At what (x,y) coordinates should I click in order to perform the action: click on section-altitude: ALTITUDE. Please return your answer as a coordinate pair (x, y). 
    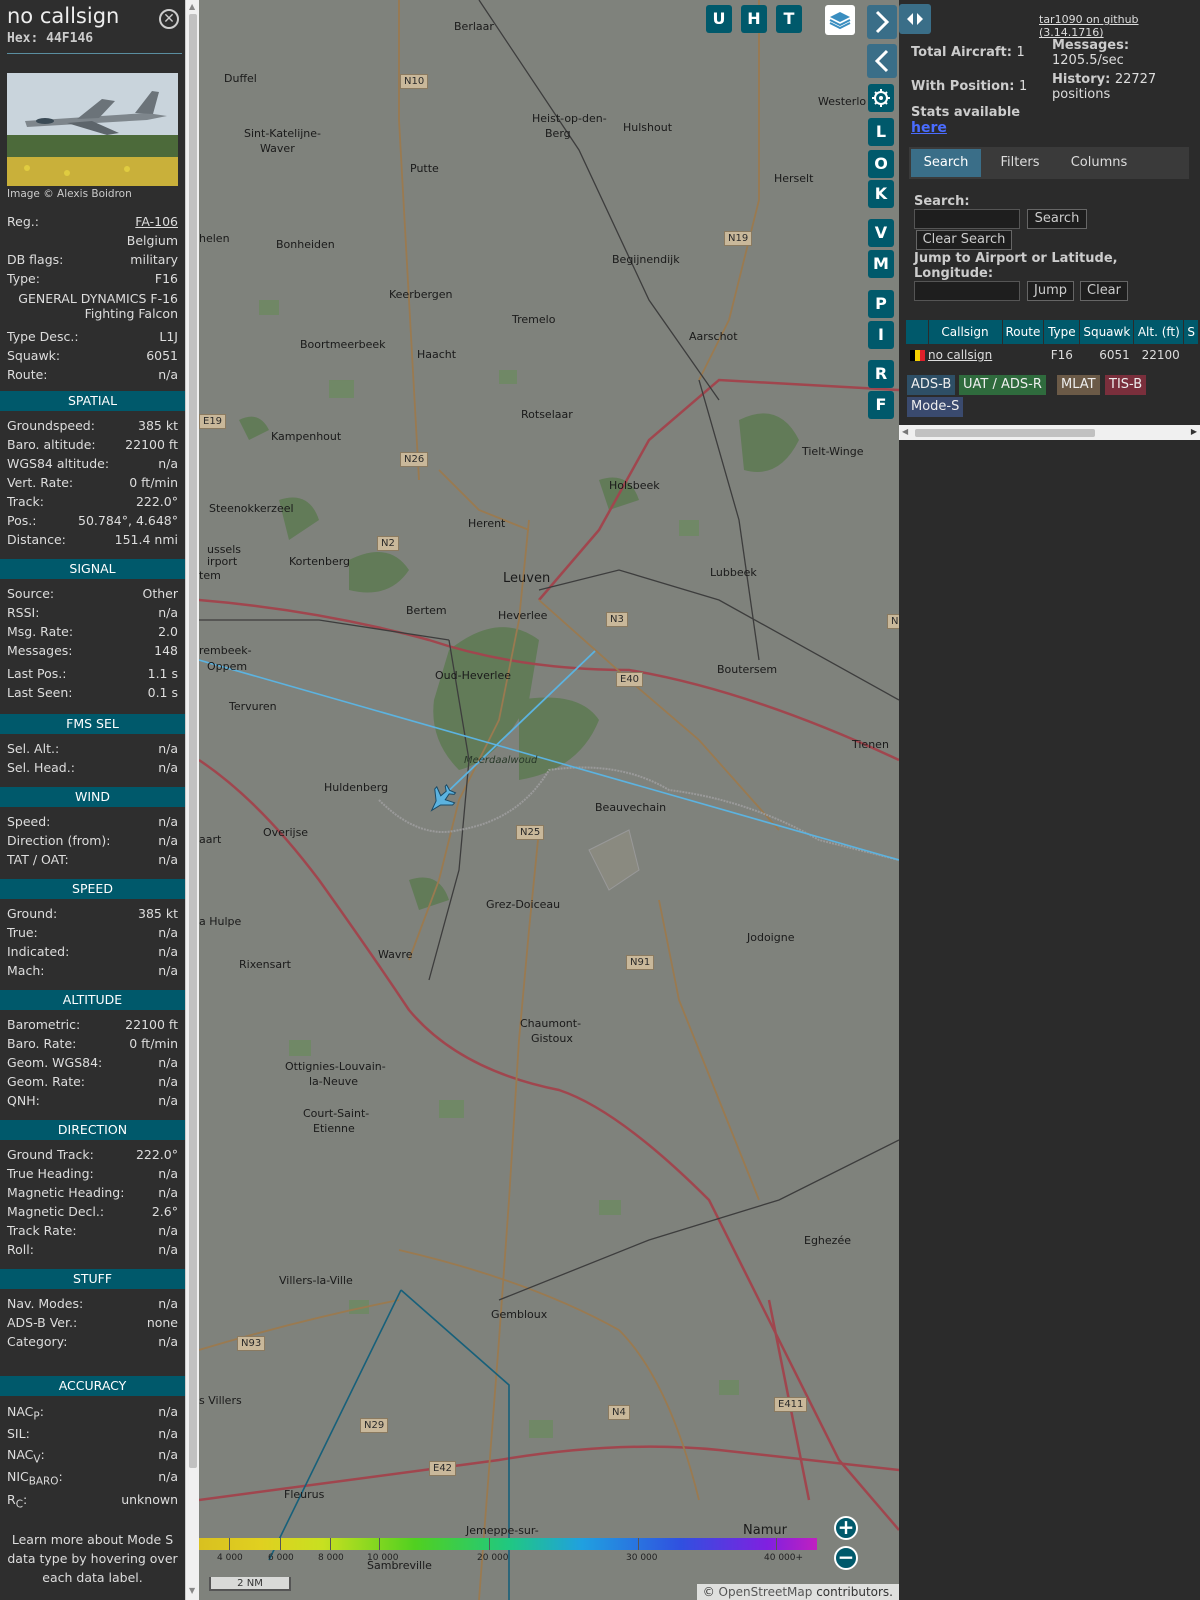
    Looking at the image, I should click on (92, 1000).